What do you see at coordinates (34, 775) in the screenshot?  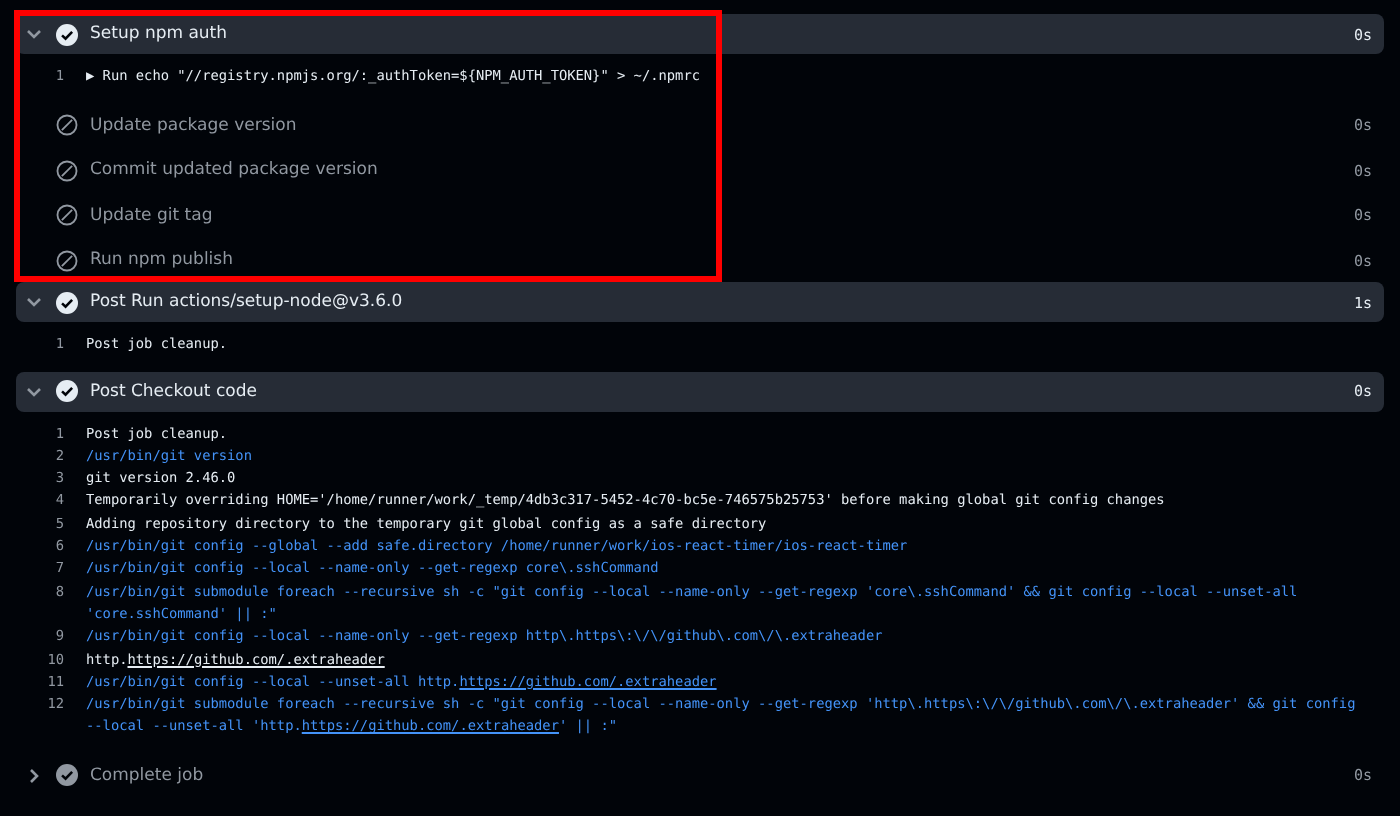 I see `chevron-right-icon` at bounding box center [34, 775].